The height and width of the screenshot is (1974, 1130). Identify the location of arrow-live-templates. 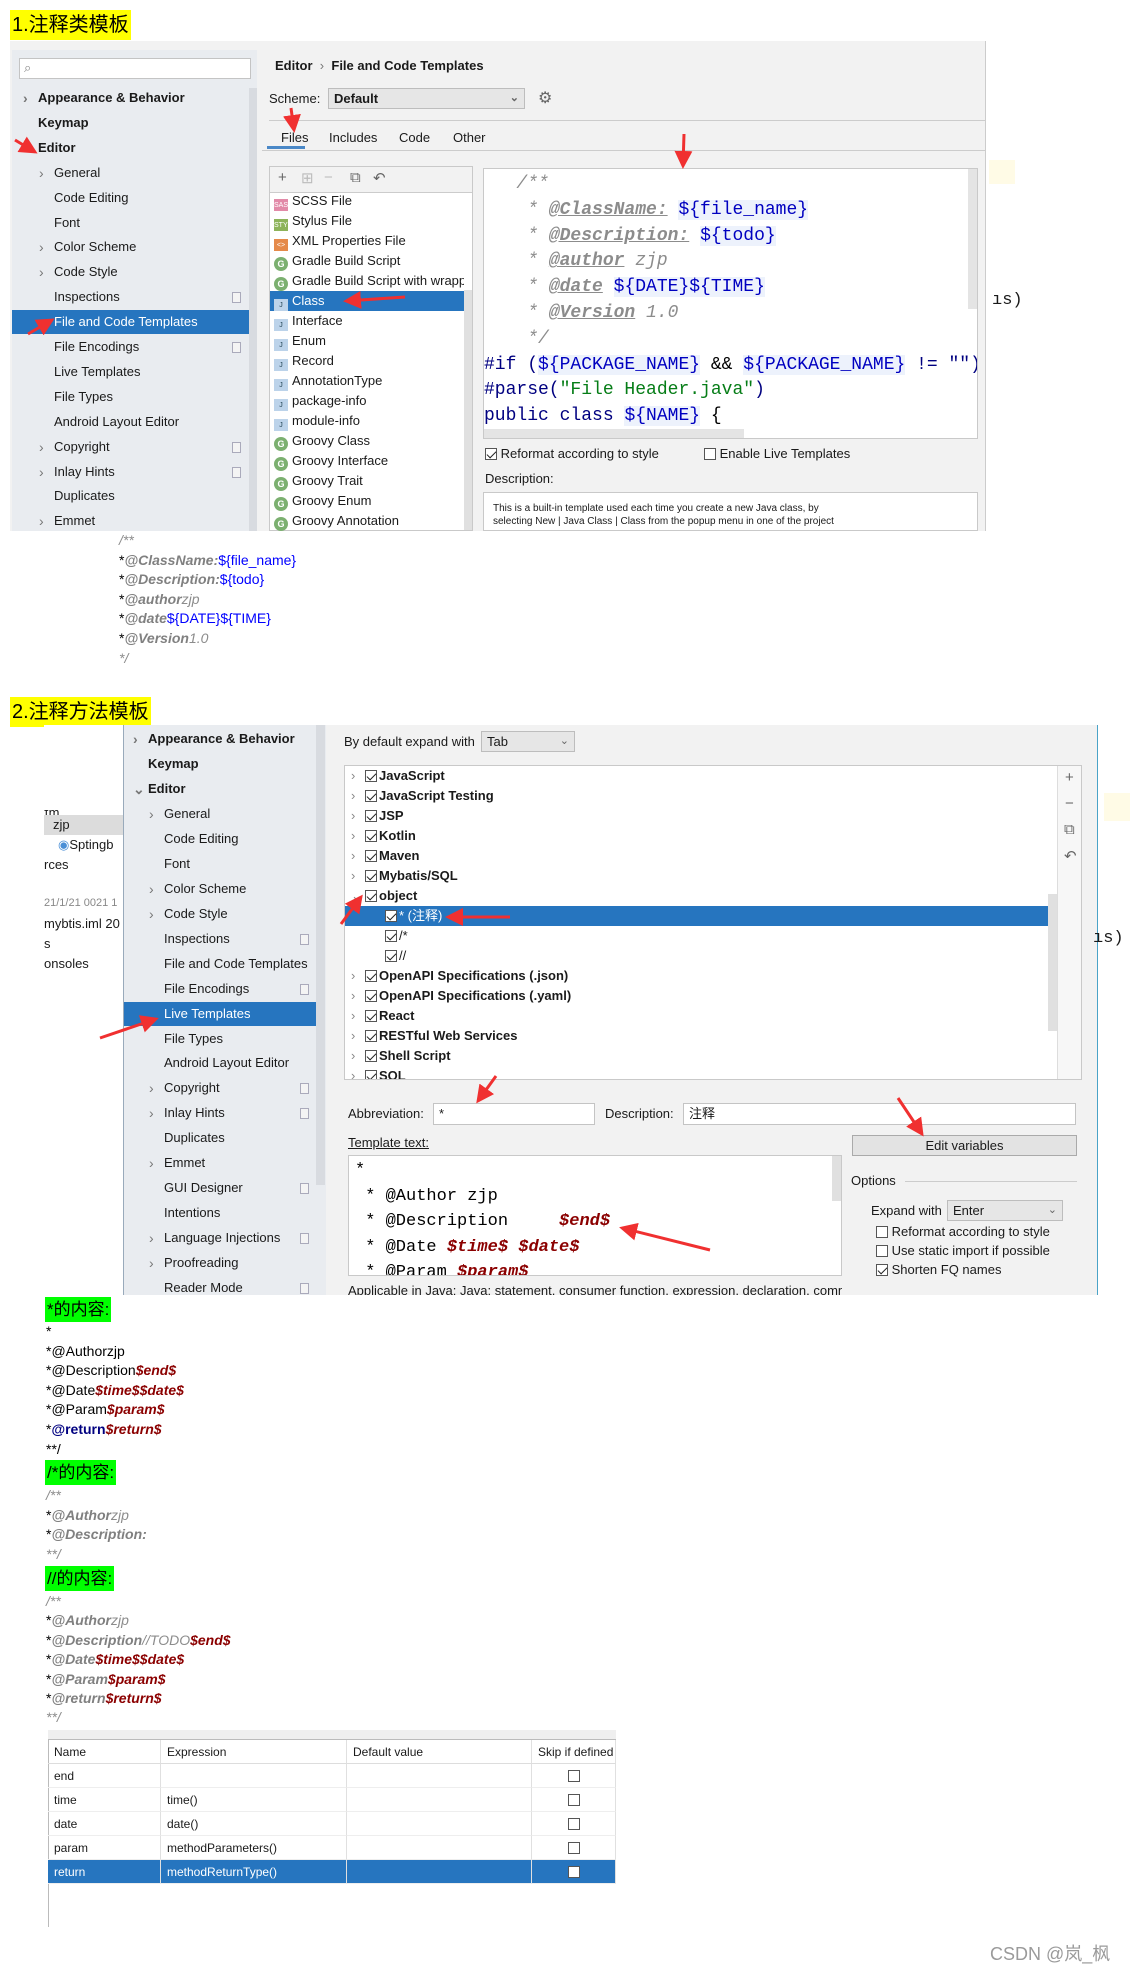
(129, 1027).